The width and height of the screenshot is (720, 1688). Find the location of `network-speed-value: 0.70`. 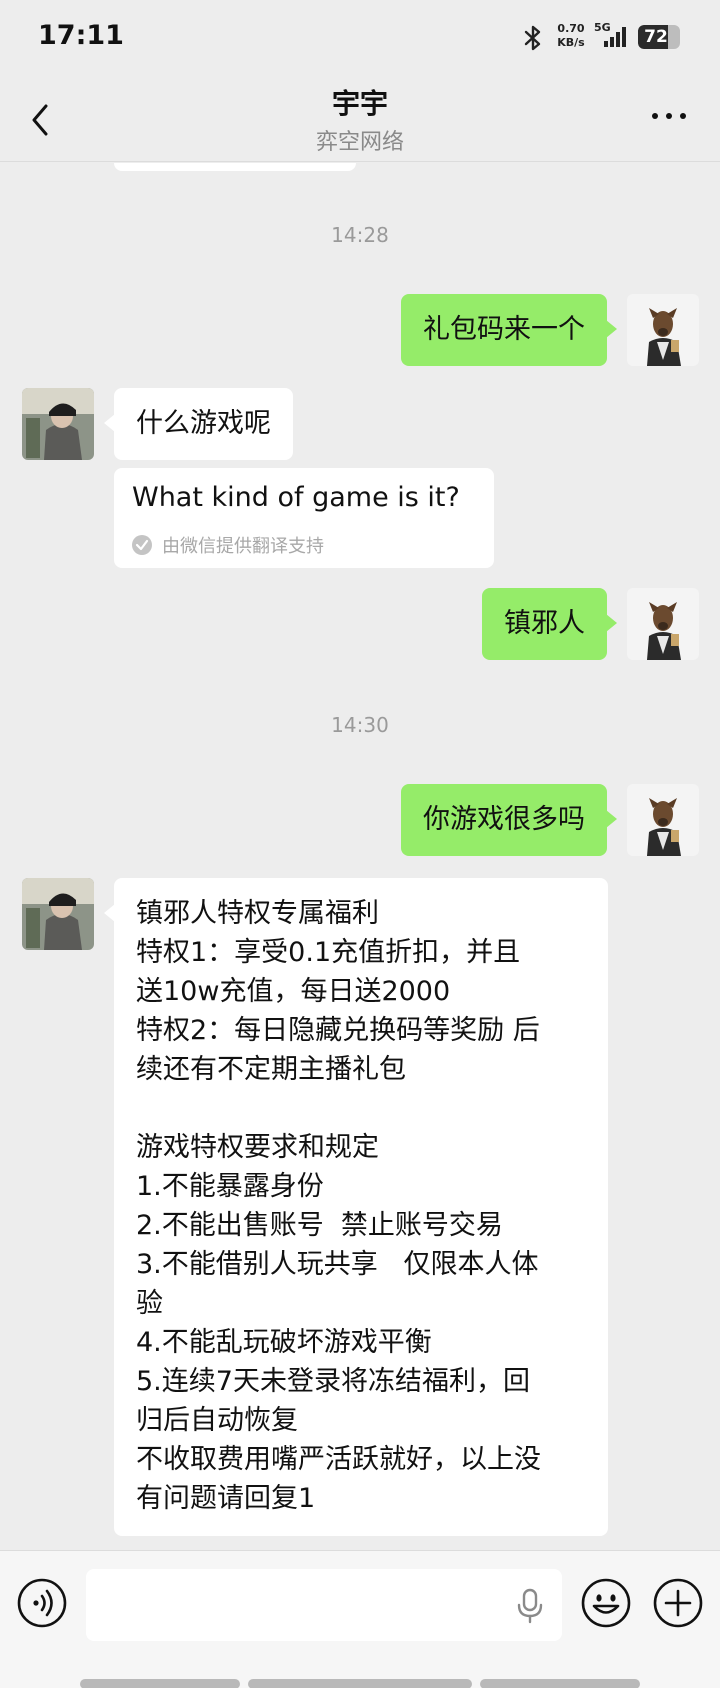

network-speed-value: 0.70 is located at coordinates (571, 28).